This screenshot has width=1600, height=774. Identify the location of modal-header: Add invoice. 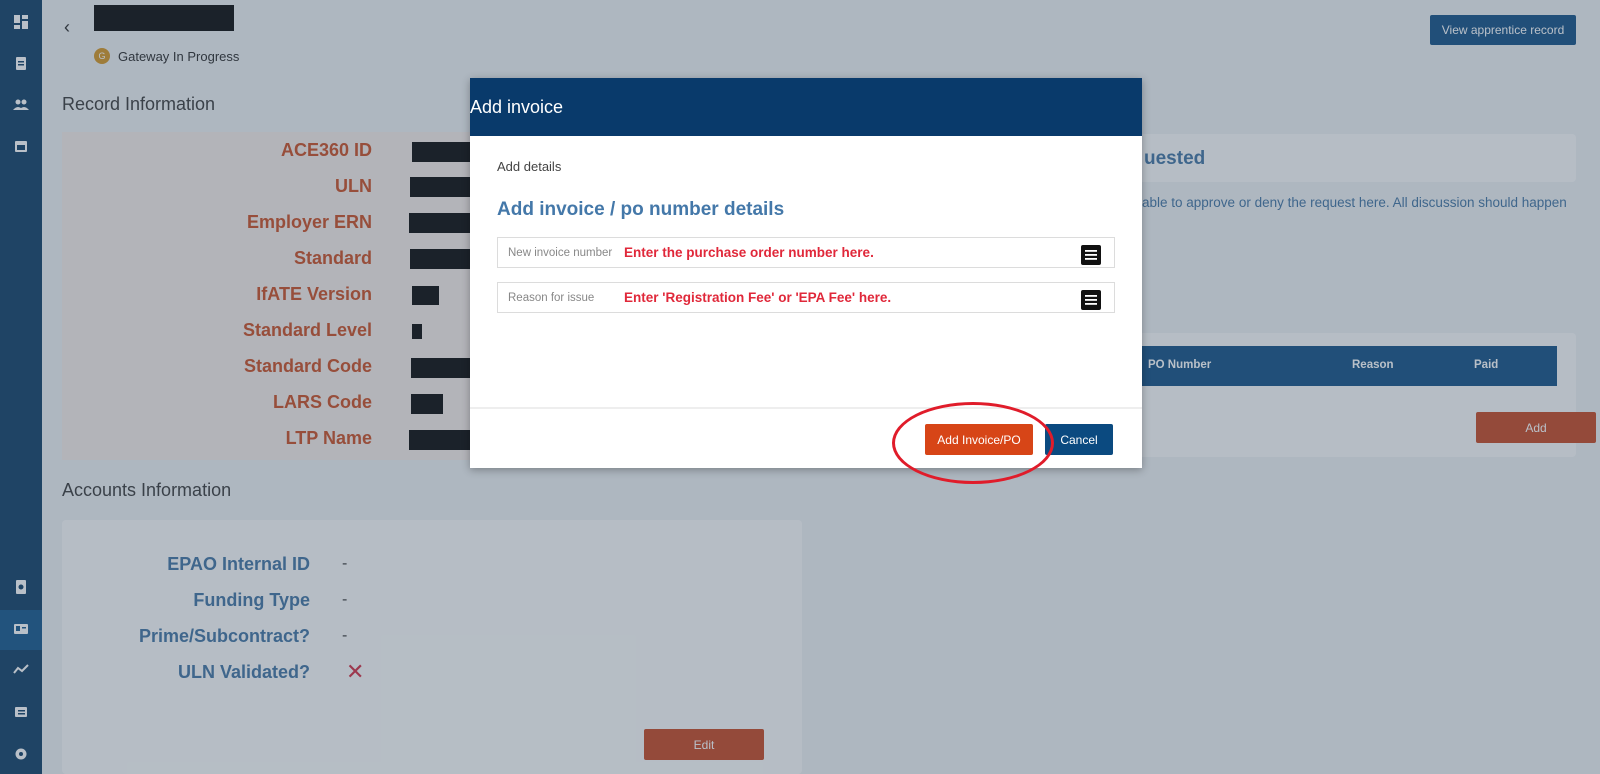
(806, 107).